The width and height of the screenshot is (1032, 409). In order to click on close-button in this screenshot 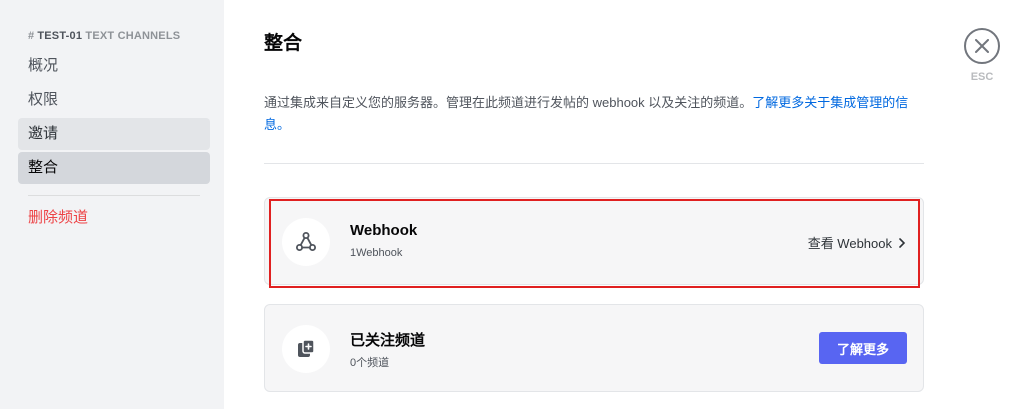, I will do `click(982, 46)`.